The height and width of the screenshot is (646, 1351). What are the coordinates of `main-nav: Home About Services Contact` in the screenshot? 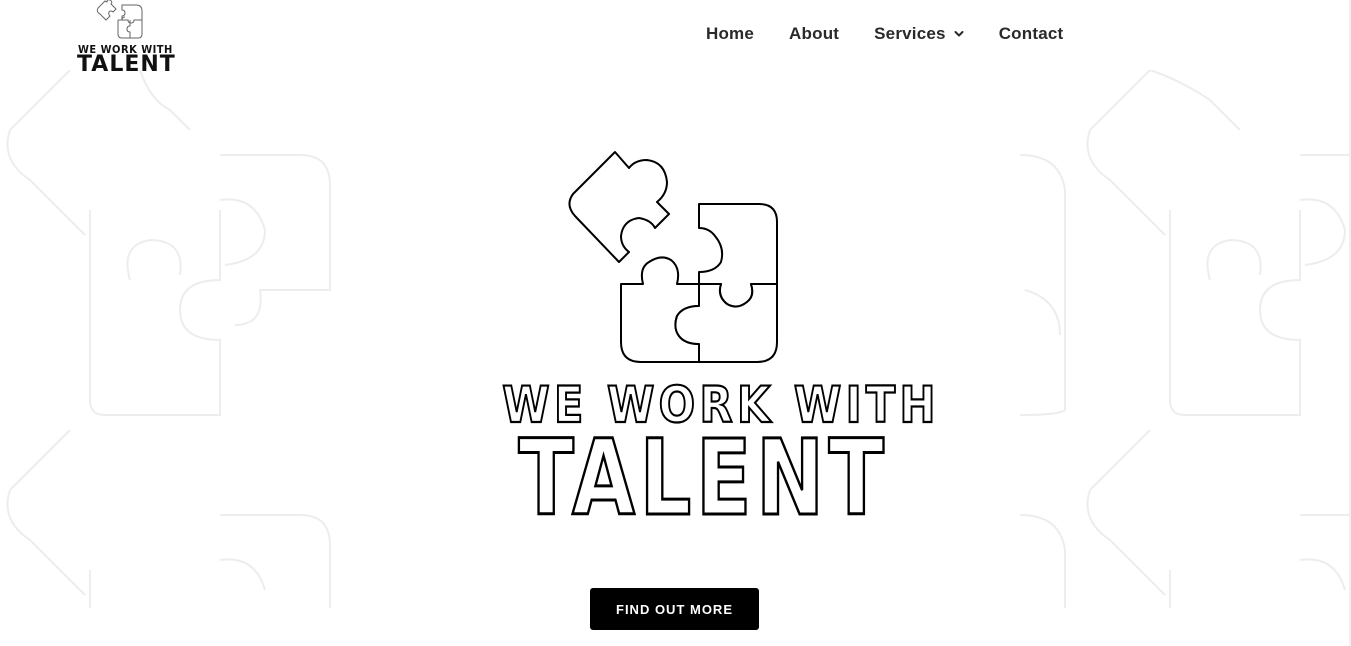 It's located at (884, 34).